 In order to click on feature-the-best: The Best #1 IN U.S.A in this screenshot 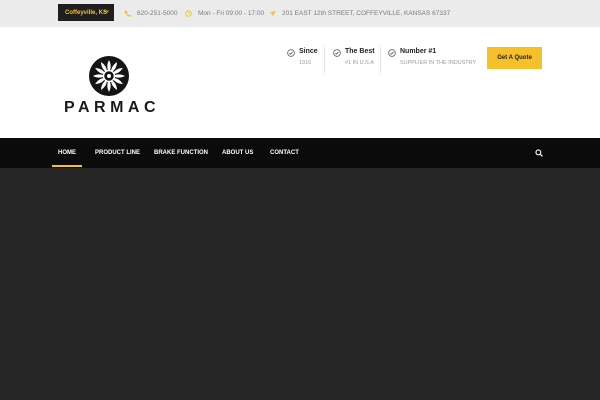, I will do `click(358, 62)`.